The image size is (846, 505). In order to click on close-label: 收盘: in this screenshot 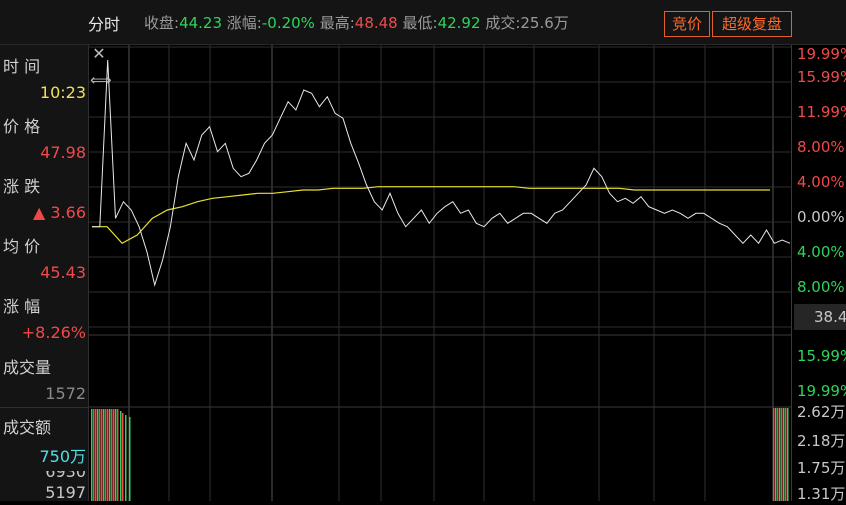, I will do `click(162, 23)`.